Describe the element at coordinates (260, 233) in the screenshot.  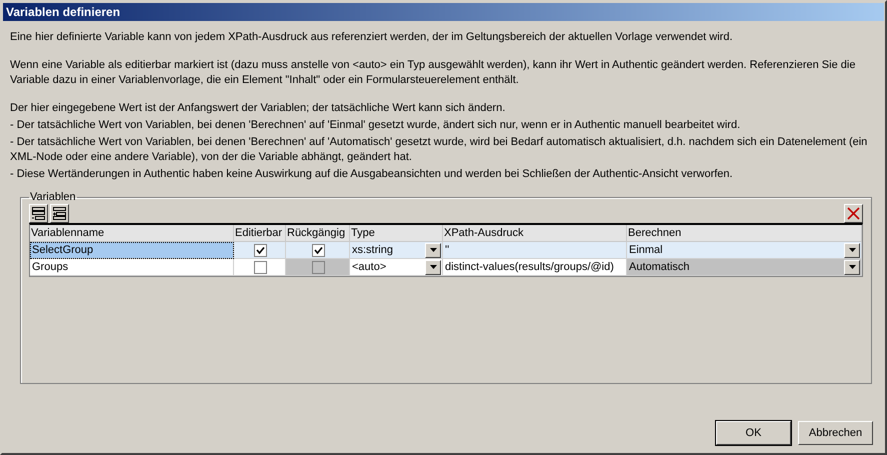
I see `column-header: Editierbar` at that location.